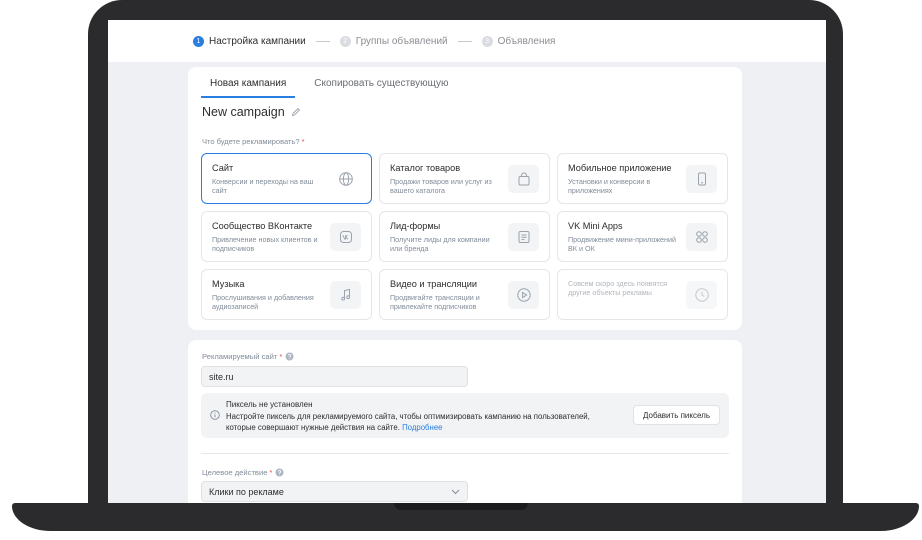  I want to click on phone-icon, so click(701, 179).